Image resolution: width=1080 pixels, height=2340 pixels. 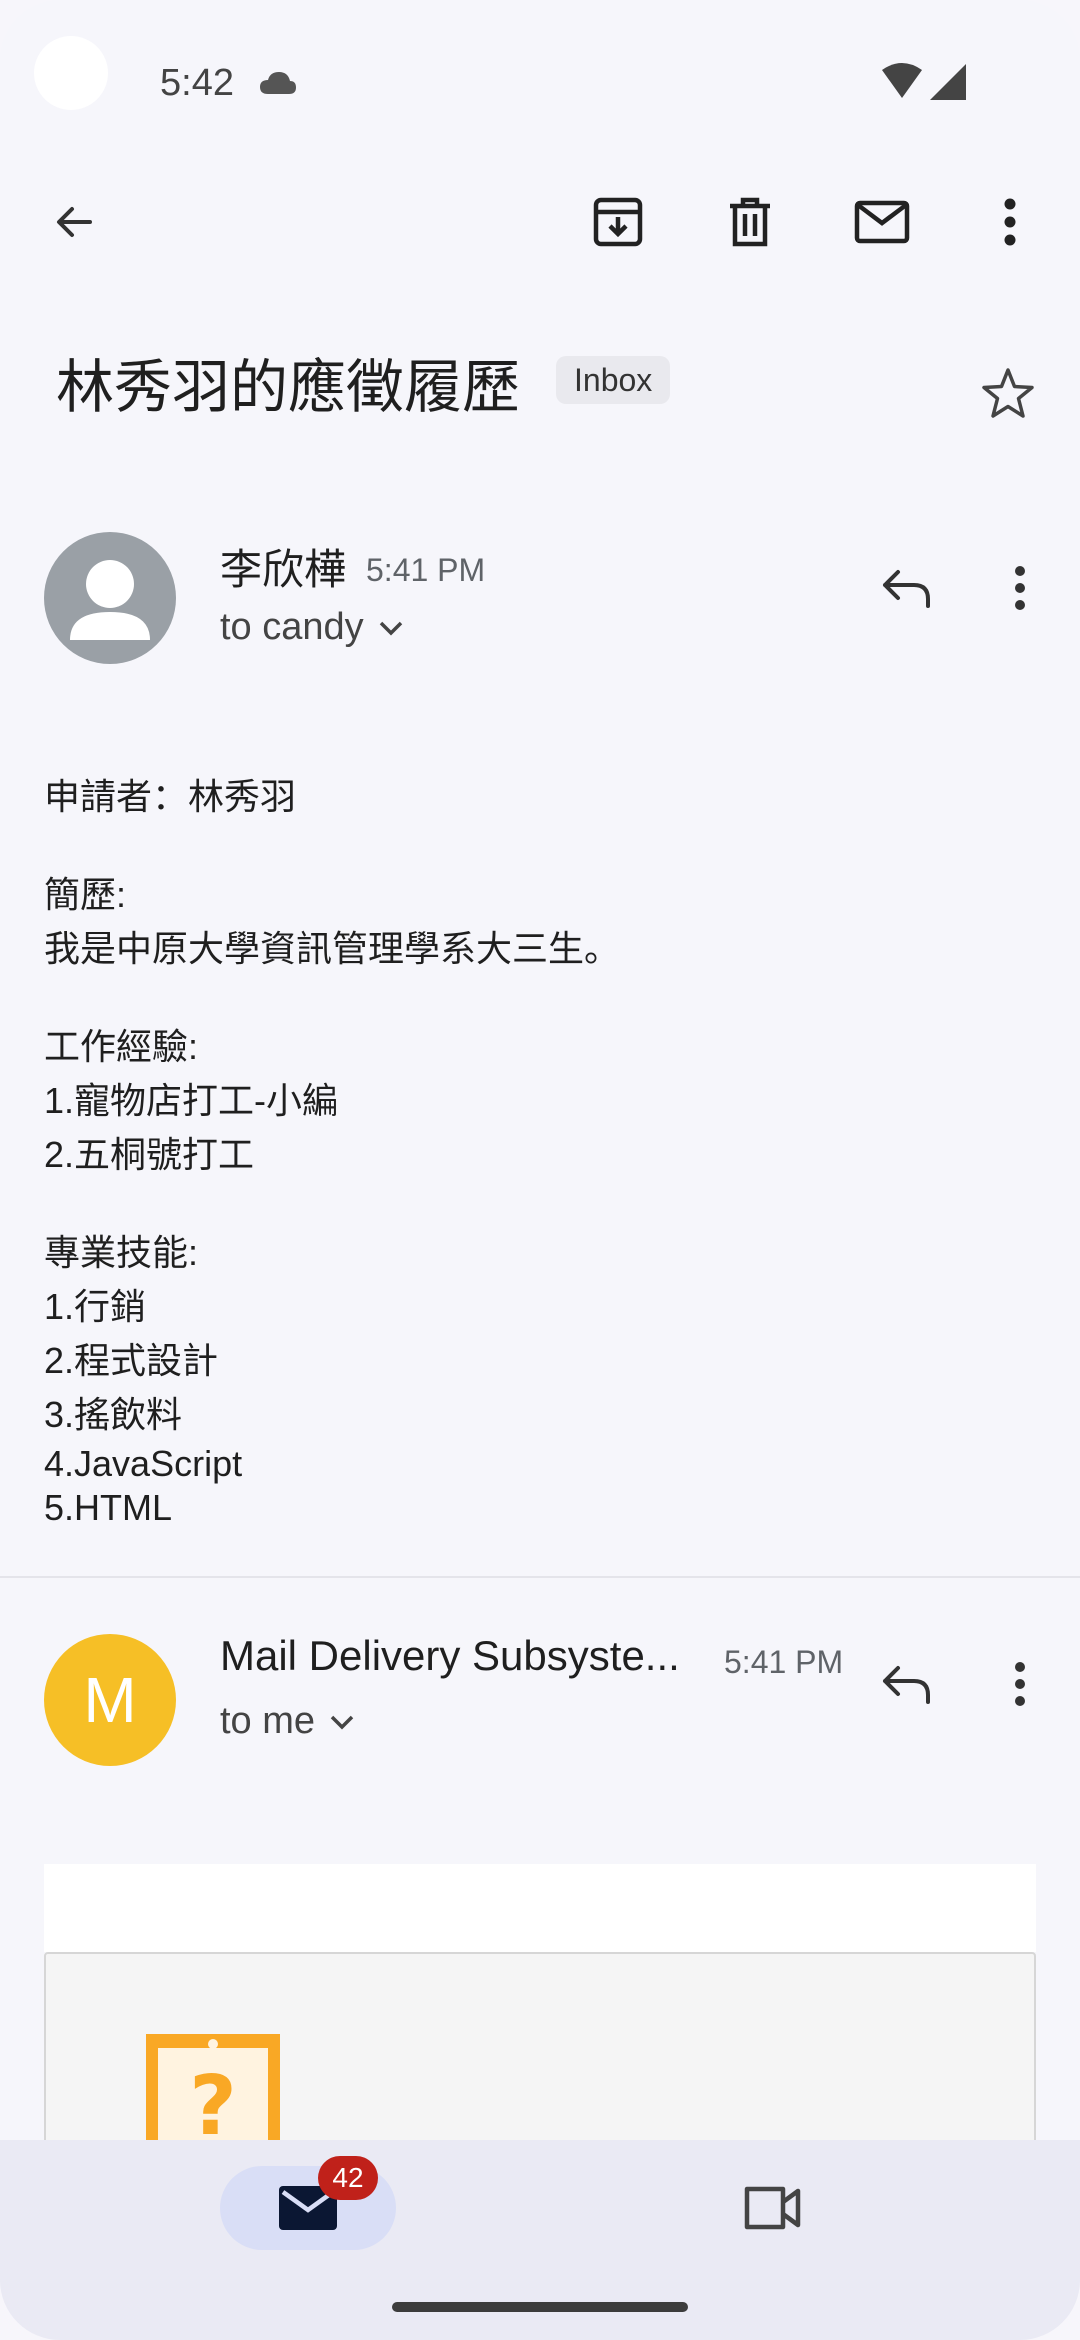 What do you see at coordinates (540, 1577) in the screenshot?
I see `message-divider` at bounding box center [540, 1577].